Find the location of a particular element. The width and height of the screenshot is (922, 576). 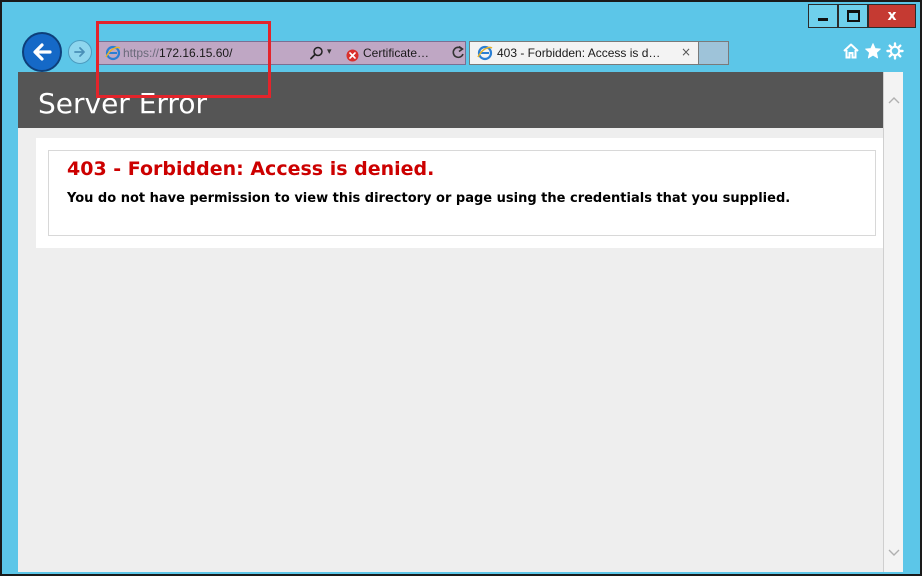

new-tab-button is located at coordinates (714, 53).